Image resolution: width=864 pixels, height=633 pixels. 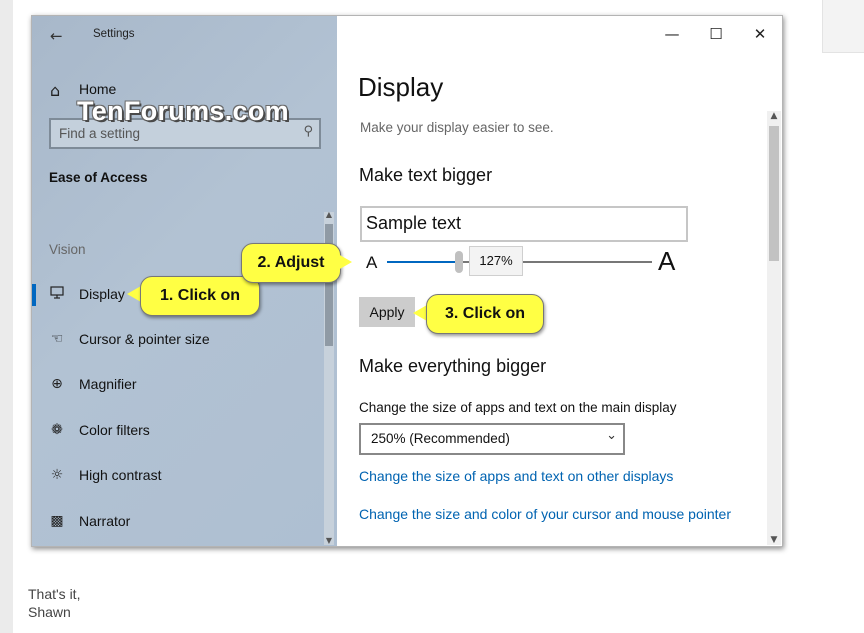 I want to click on sidebar-item-label: High contrast, so click(x=120, y=475).